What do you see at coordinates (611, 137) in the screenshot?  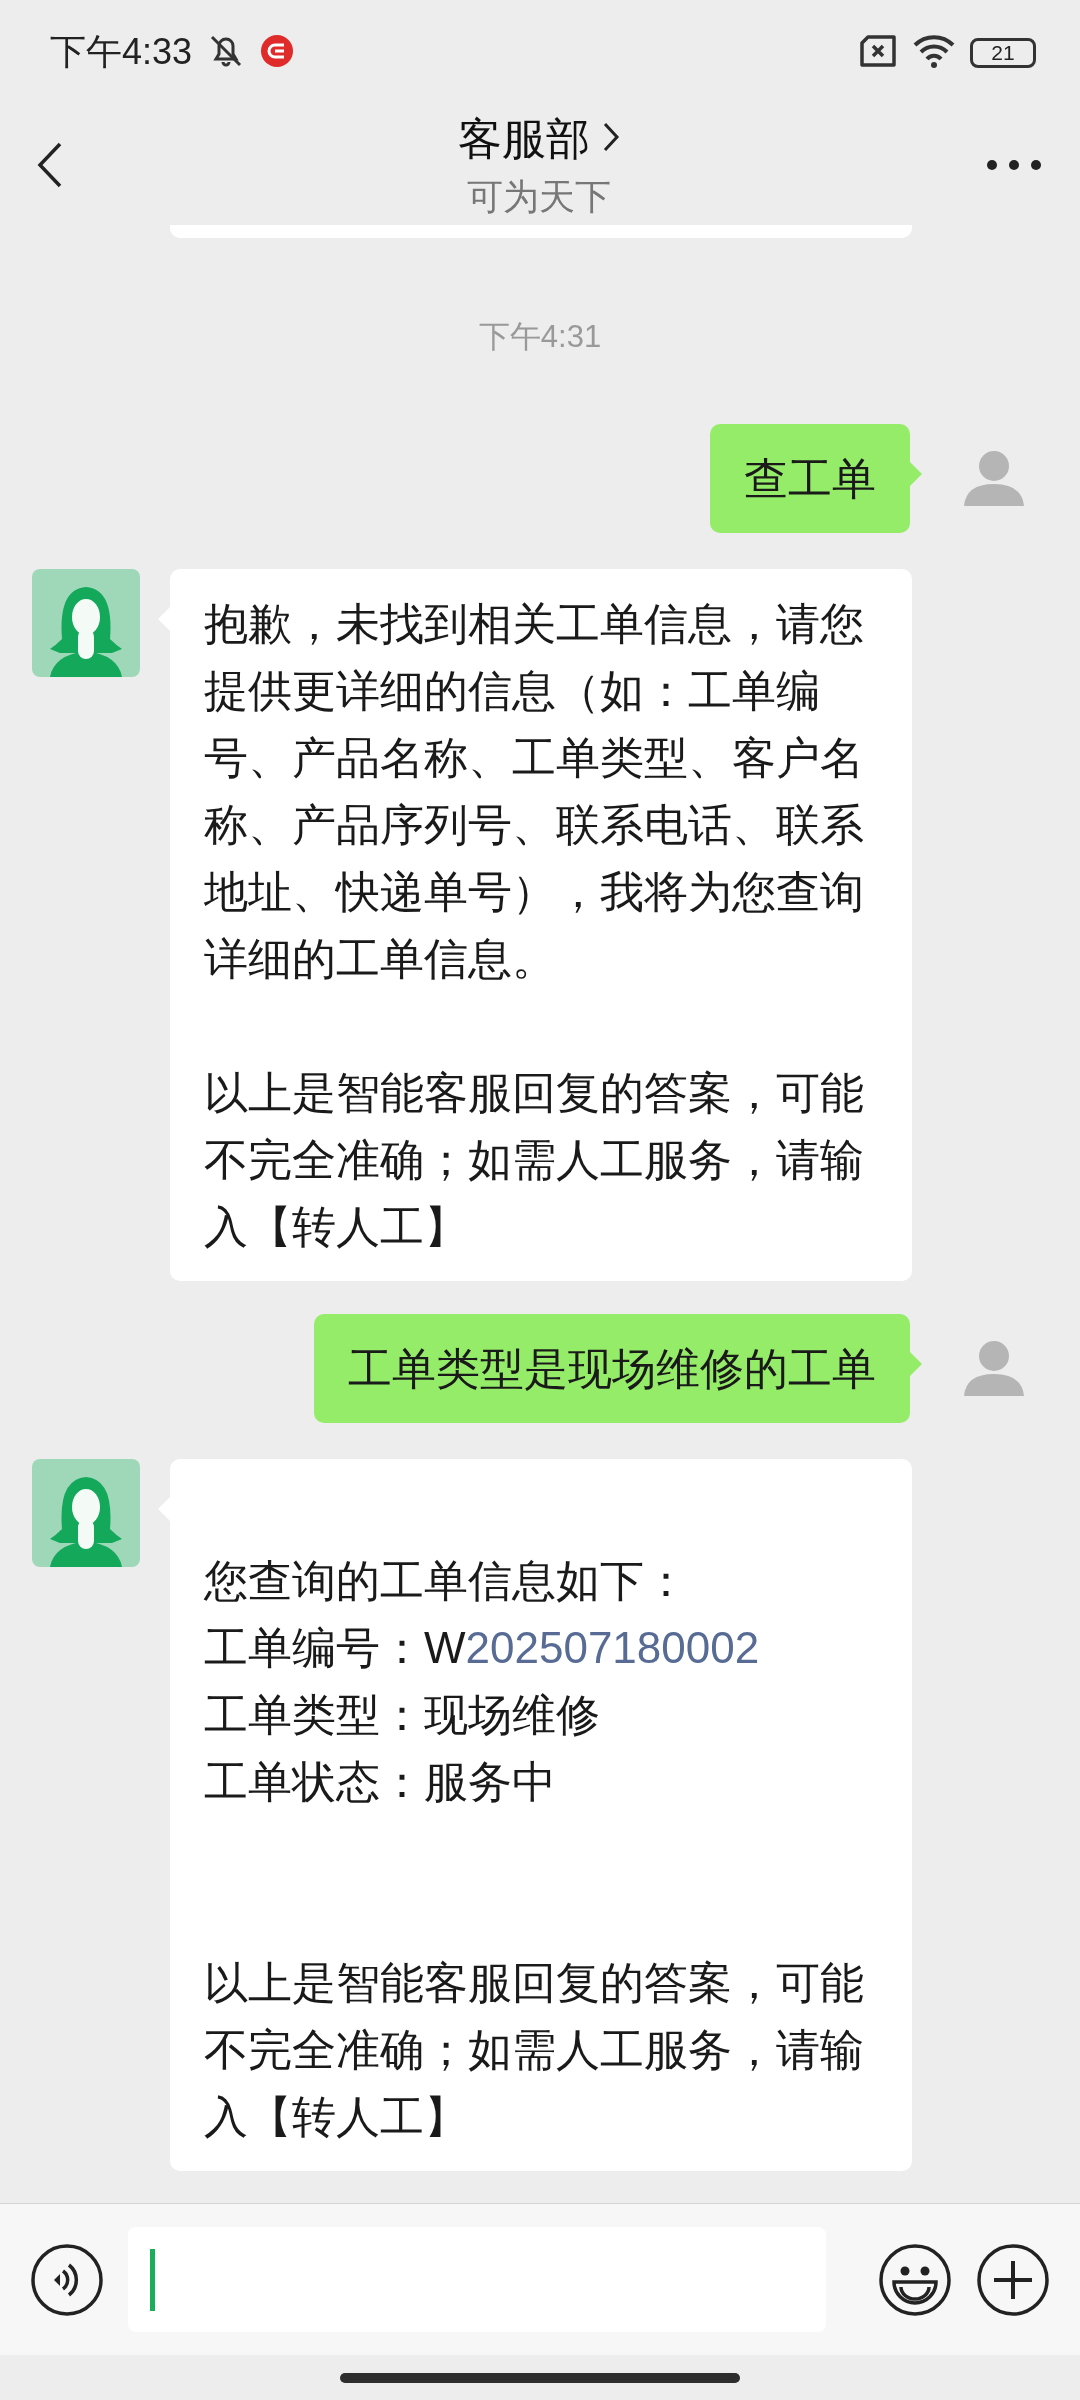 I see `chevron-right-icon` at bounding box center [611, 137].